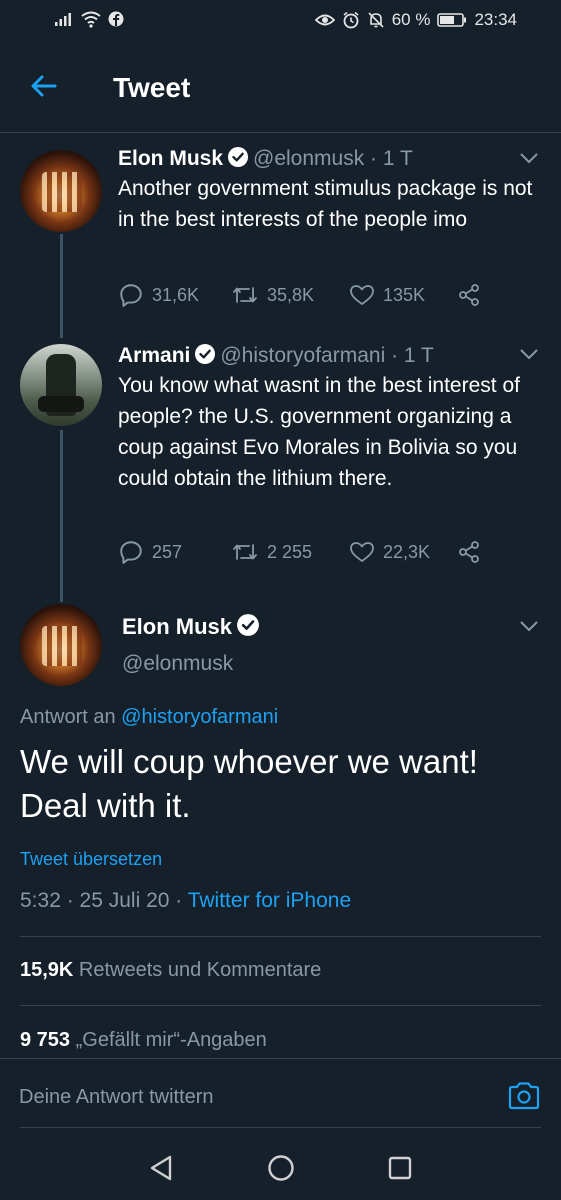 This screenshot has height=1200, width=561. I want to click on system-nav-bar, so click(280, 1167).